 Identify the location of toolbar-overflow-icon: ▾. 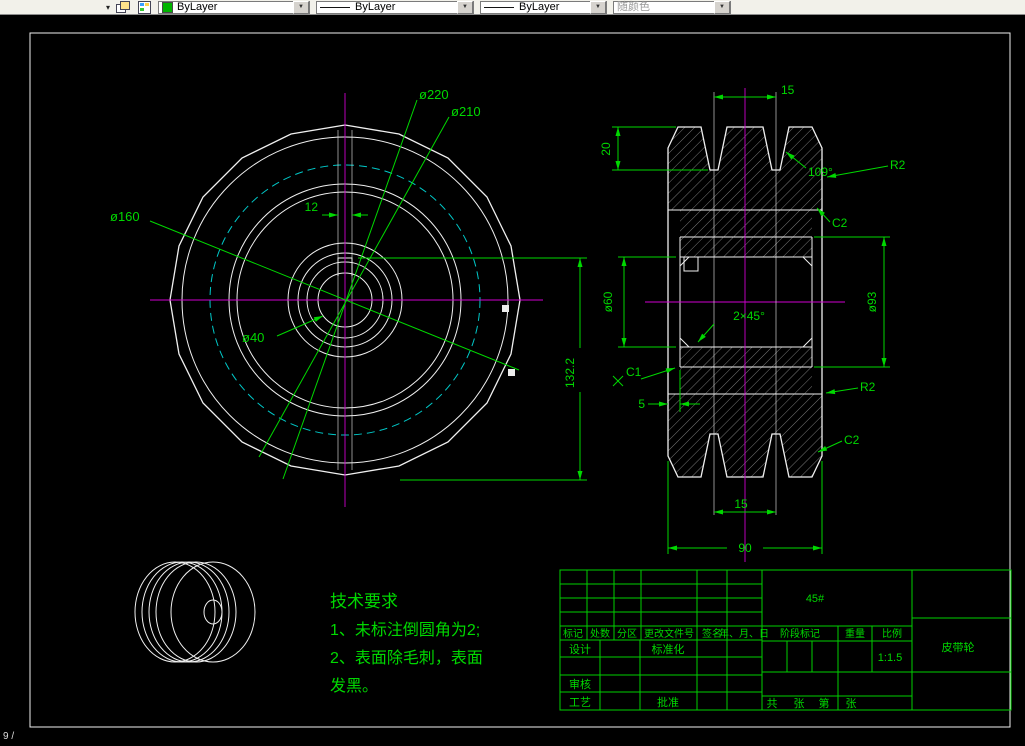
(108, 7).